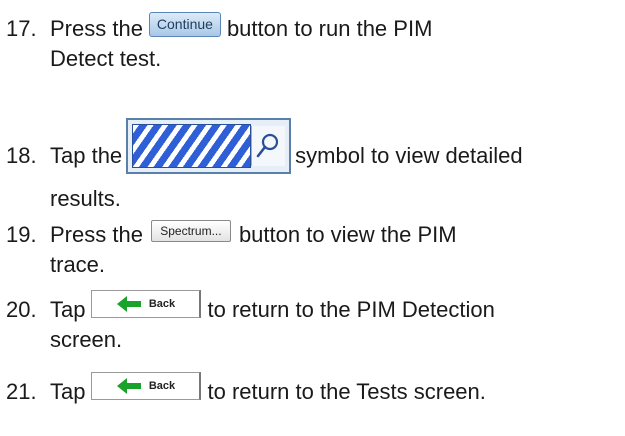 The width and height of the screenshot is (625, 436). What do you see at coordinates (21, 391) in the screenshot?
I see `step-number: 21.` at bounding box center [21, 391].